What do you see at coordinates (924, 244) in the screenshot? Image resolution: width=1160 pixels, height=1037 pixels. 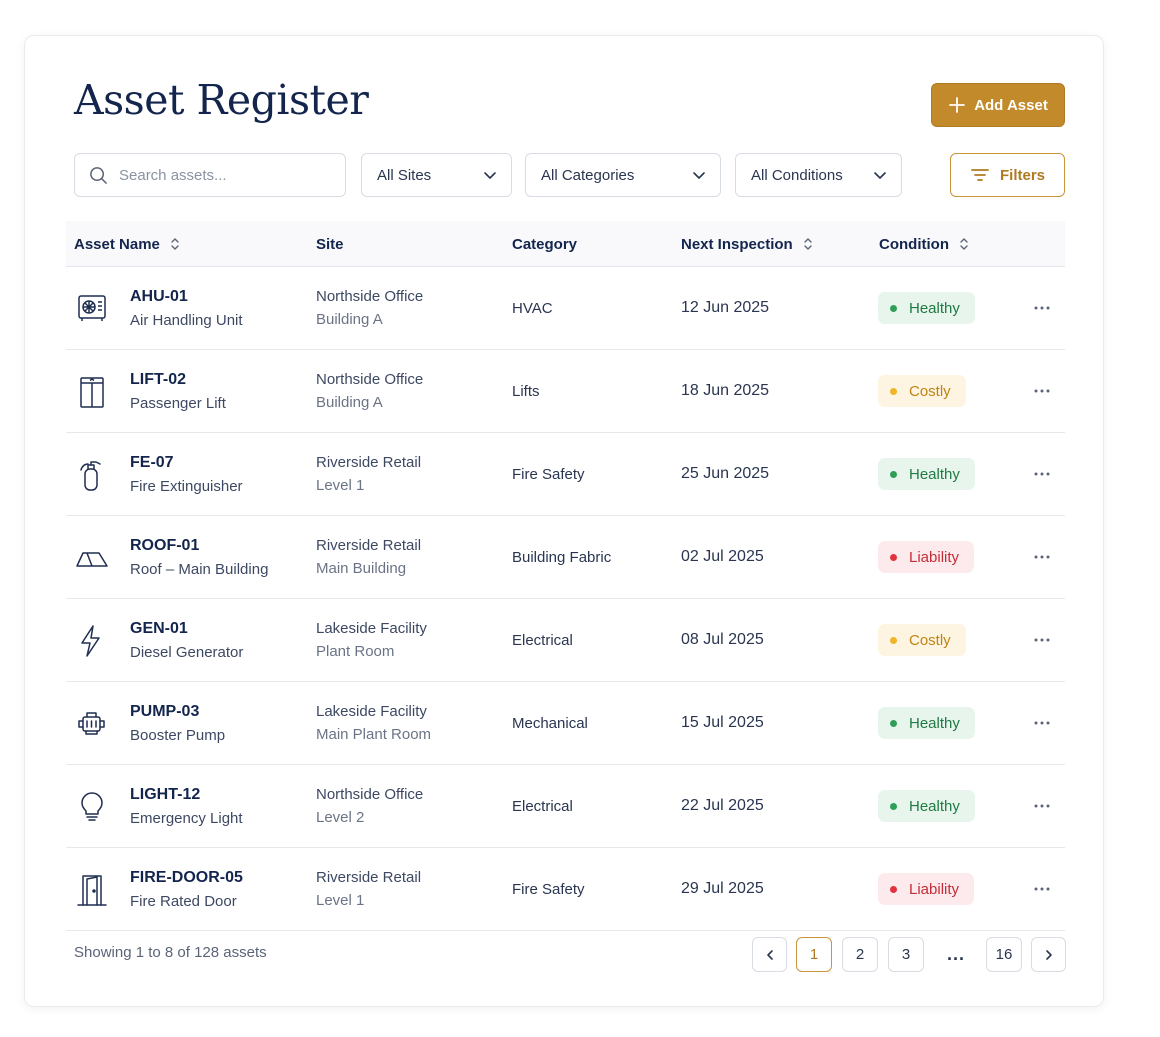 I see `column-condition: Condition` at bounding box center [924, 244].